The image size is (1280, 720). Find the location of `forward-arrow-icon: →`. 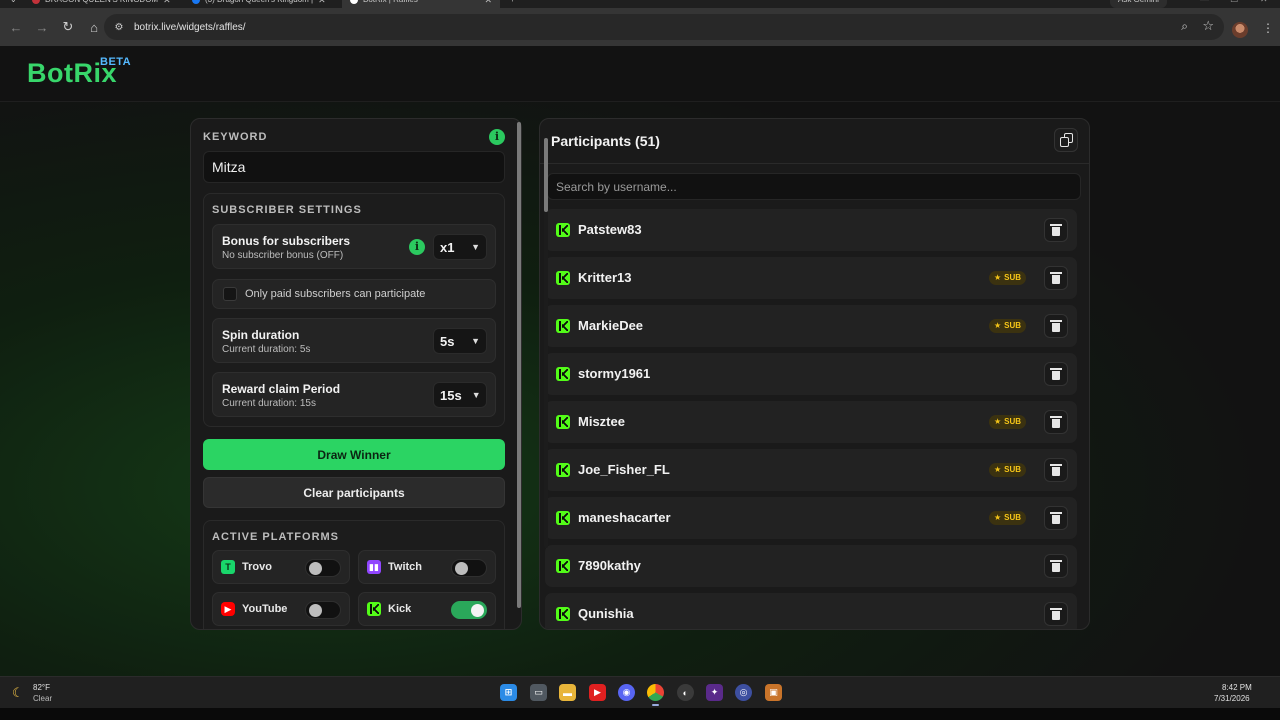

forward-arrow-icon: → is located at coordinates (42, 27).